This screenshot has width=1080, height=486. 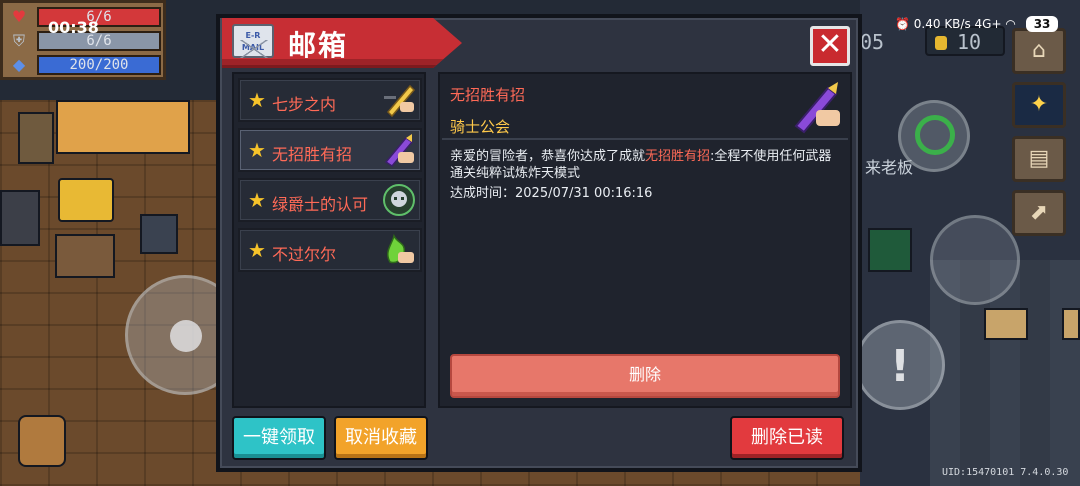 What do you see at coordinates (787, 438) in the screenshot?
I see `delete-read-button: 删除已读` at bounding box center [787, 438].